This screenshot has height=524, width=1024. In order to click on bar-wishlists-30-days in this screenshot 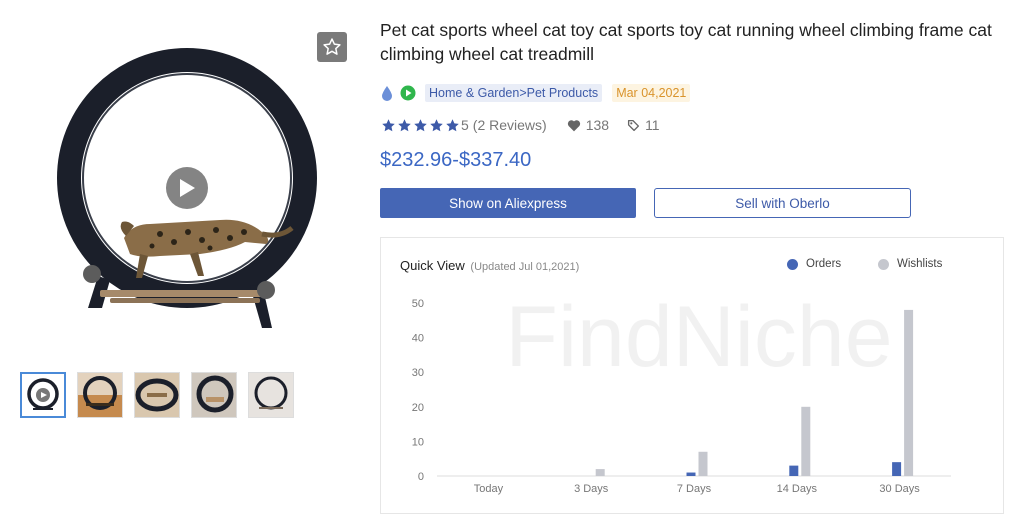, I will do `click(909, 392)`.